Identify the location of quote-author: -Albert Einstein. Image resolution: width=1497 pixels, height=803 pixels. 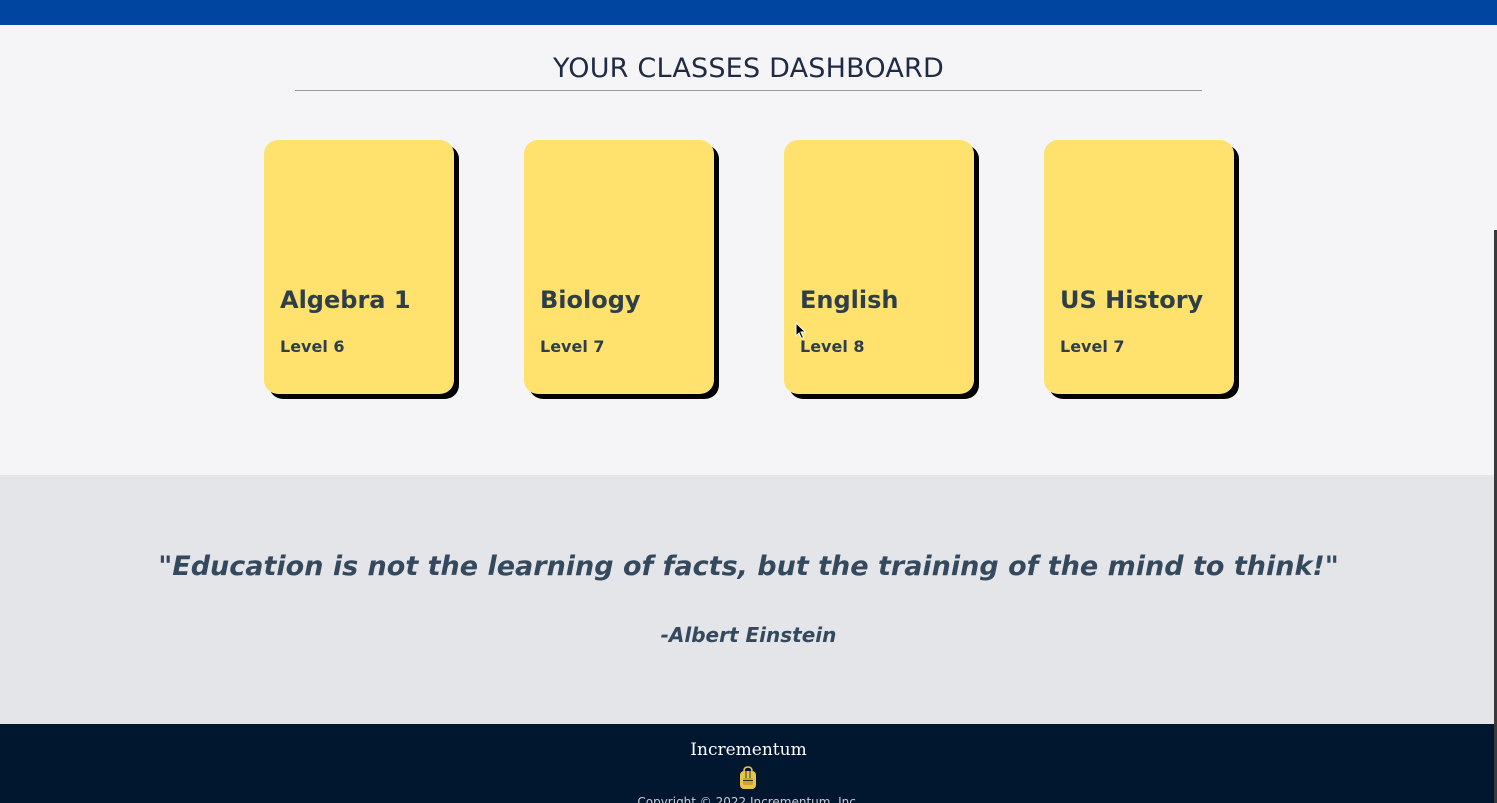
(748, 635).